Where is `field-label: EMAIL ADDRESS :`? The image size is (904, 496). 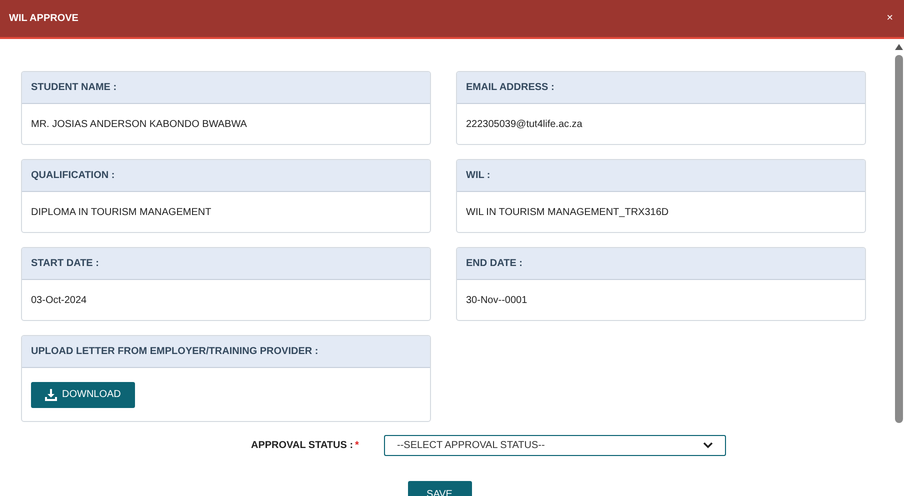
field-label: EMAIL ADDRESS : is located at coordinates (510, 88).